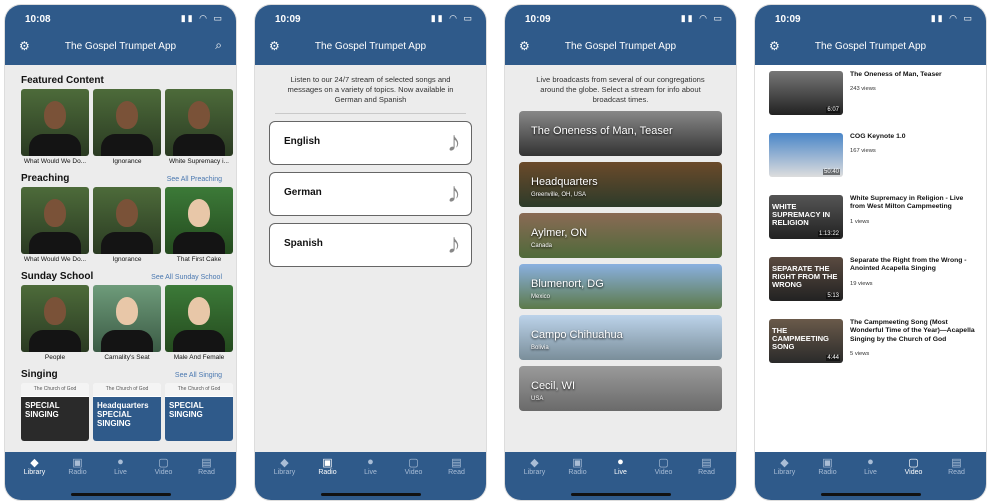 The image size is (989, 504). What do you see at coordinates (577, 472) in the screenshot?
I see `tab-label: Radio` at bounding box center [577, 472].